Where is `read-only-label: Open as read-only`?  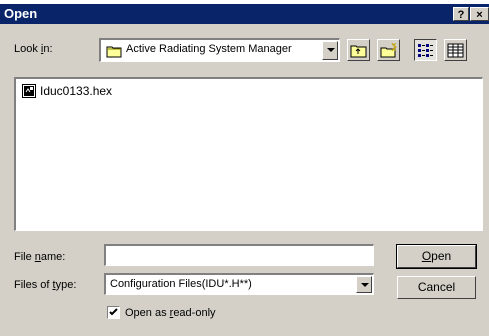 read-only-label: Open as read-only is located at coordinates (170, 313).